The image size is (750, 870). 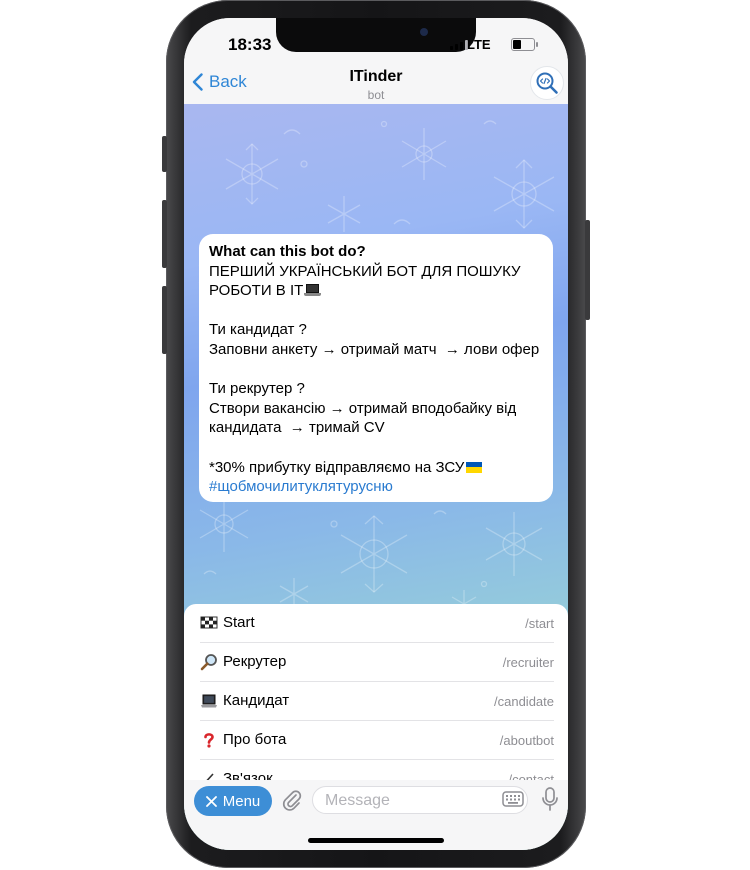 What do you see at coordinates (255, 661) in the screenshot?
I see `command-label: Рекрутер` at bounding box center [255, 661].